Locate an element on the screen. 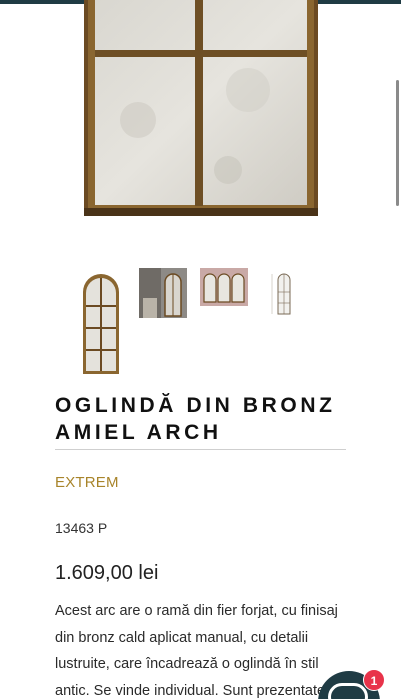  thumbnail-dimension-drawing is located at coordinates (284, 292).